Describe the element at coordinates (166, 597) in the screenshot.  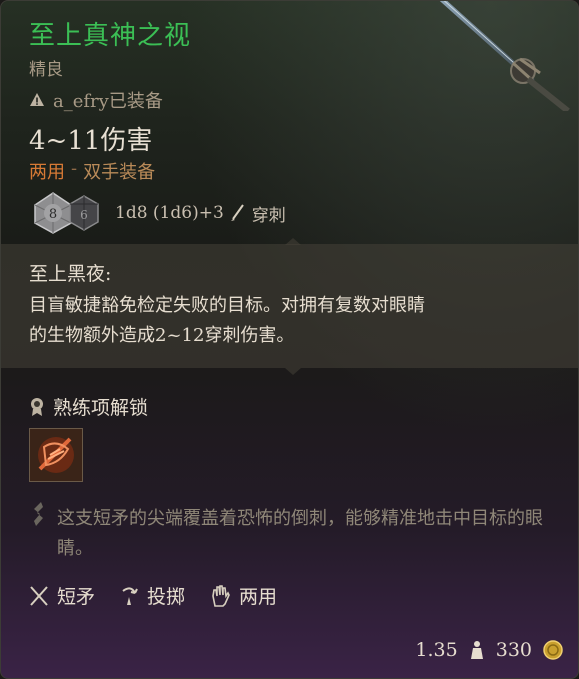
I see `property-label: 投掷` at that location.